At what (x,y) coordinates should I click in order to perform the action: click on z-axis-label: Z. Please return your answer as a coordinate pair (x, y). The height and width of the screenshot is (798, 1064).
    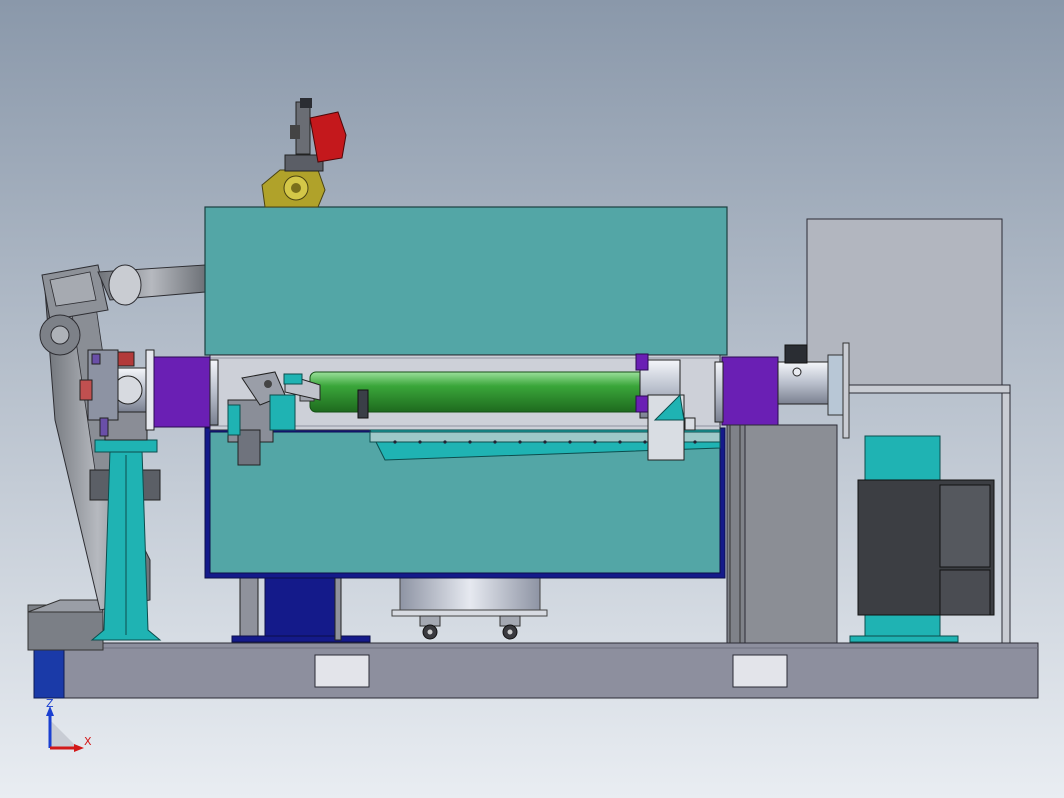
    Looking at the image, I should click on (50, 703).